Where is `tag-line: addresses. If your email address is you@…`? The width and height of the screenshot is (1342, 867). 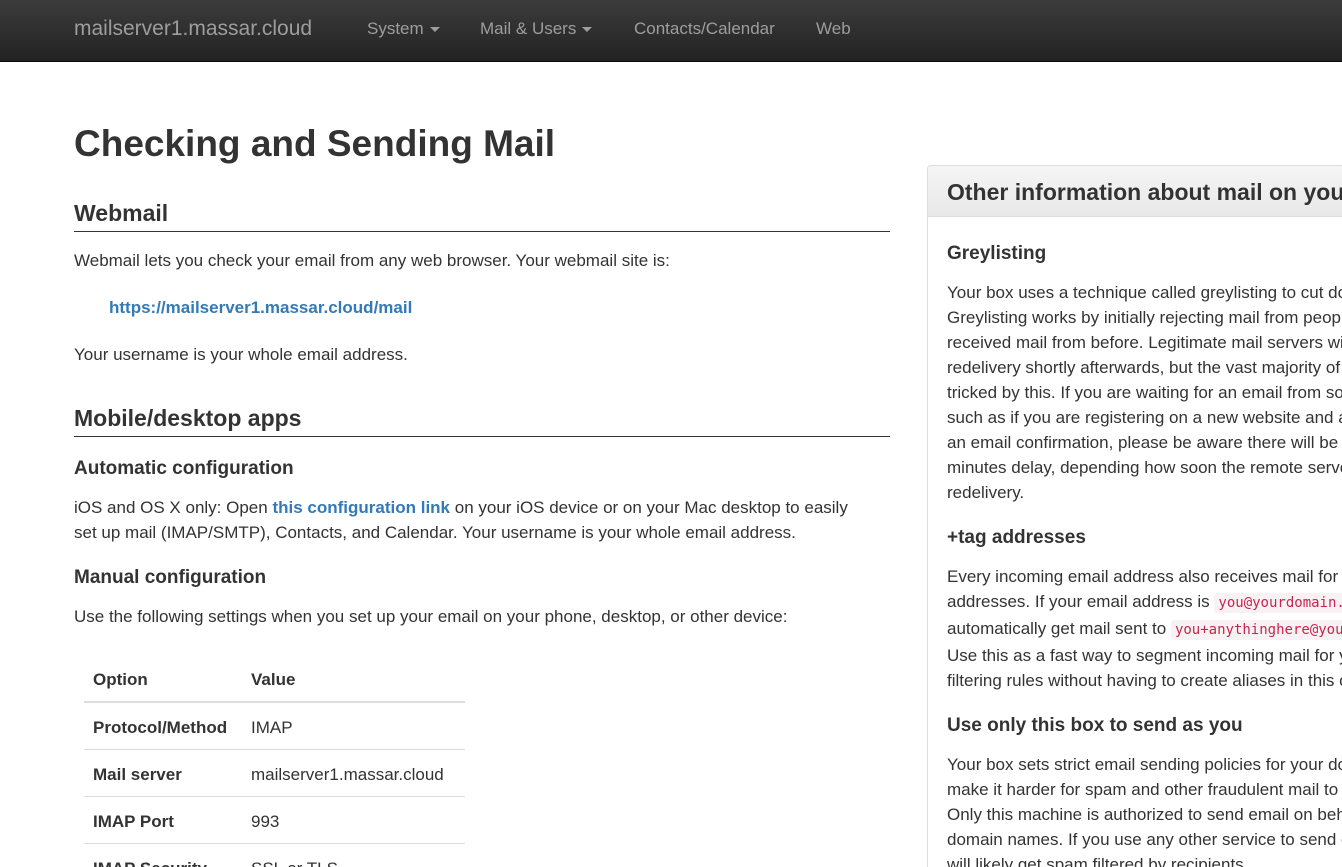
tag-line: addresses. If your email address is you@… is located at coordinates (1144, 602).